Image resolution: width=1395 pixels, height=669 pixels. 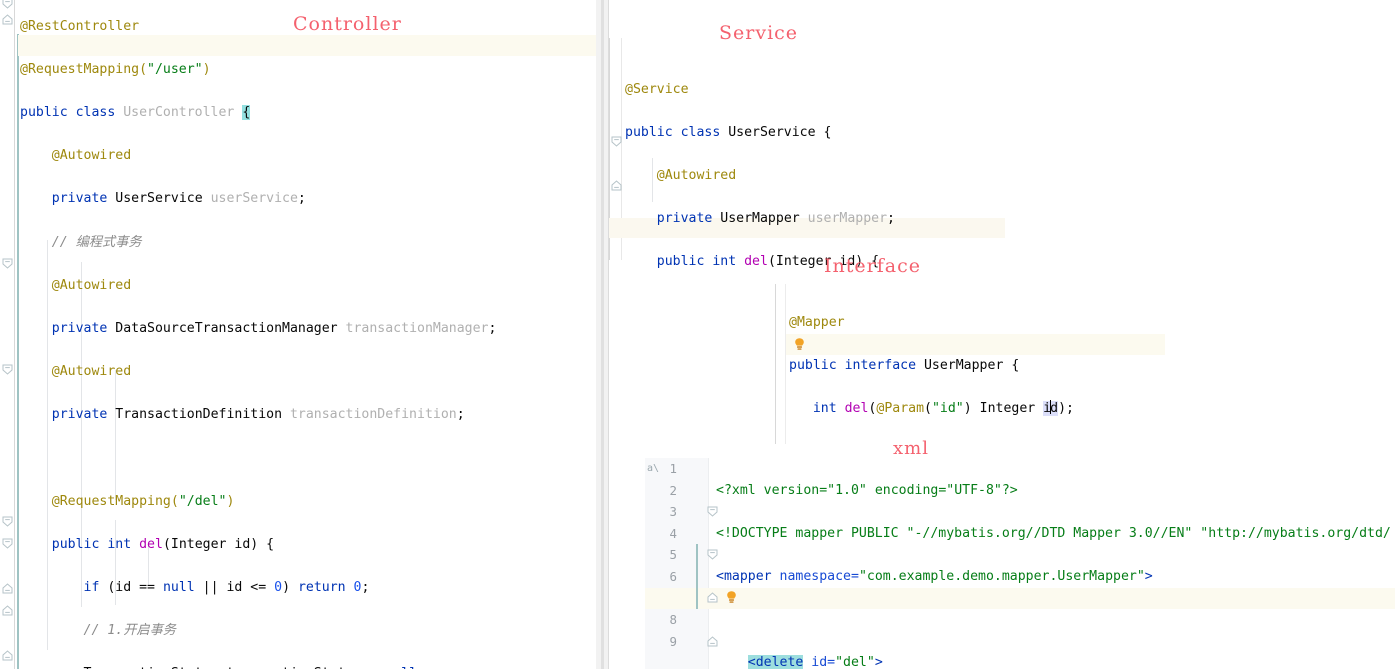 What do you see at coordinates (931, 323) in the screenshot?
I see `code-line: @Mapper` at bounding box center [931, 323].